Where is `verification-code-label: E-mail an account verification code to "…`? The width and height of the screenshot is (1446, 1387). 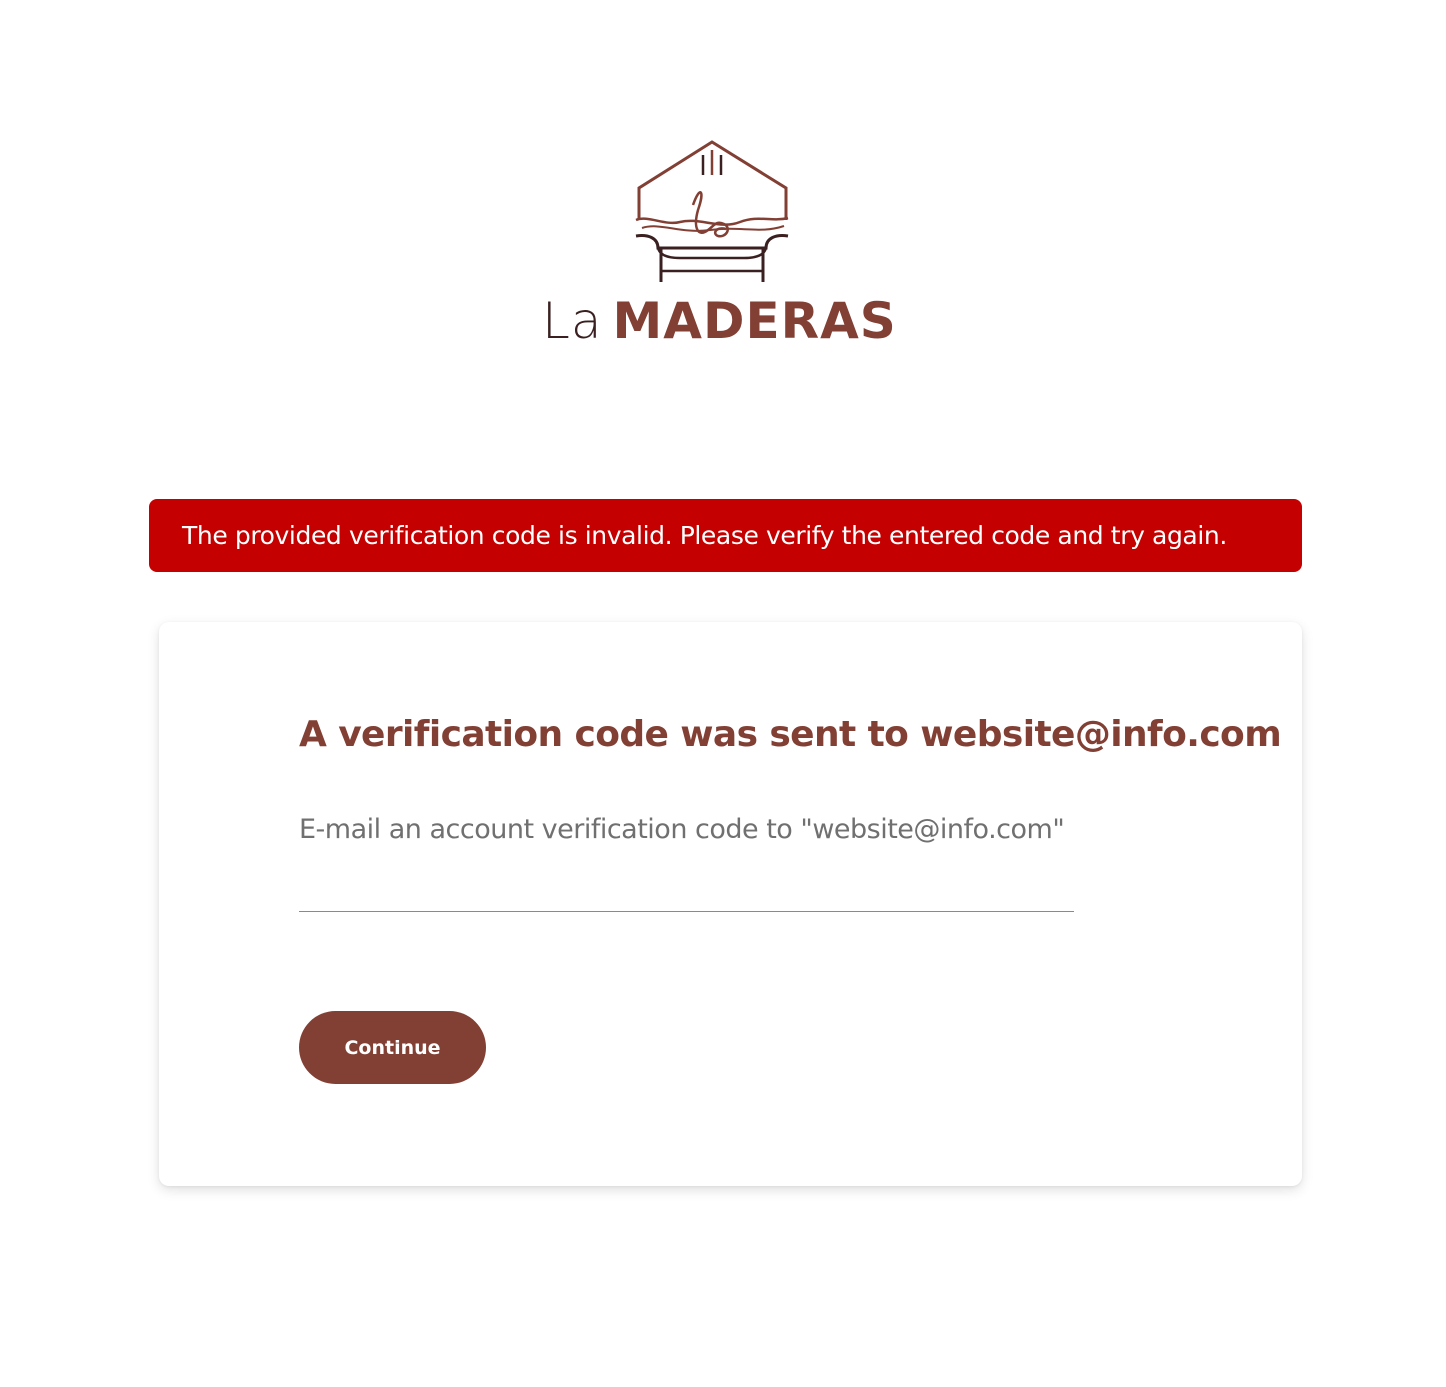 verification-code-label: E-mail an account verification code to "… is located at coordinates (682, 829).